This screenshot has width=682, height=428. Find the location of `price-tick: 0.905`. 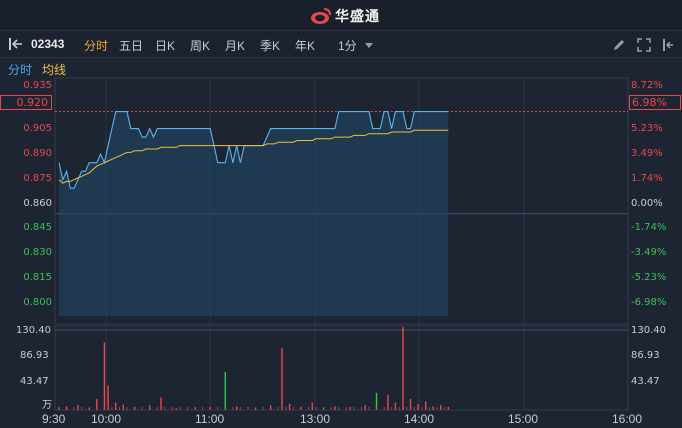

price-tick: 0.905 is located at coordinates (37, 128).